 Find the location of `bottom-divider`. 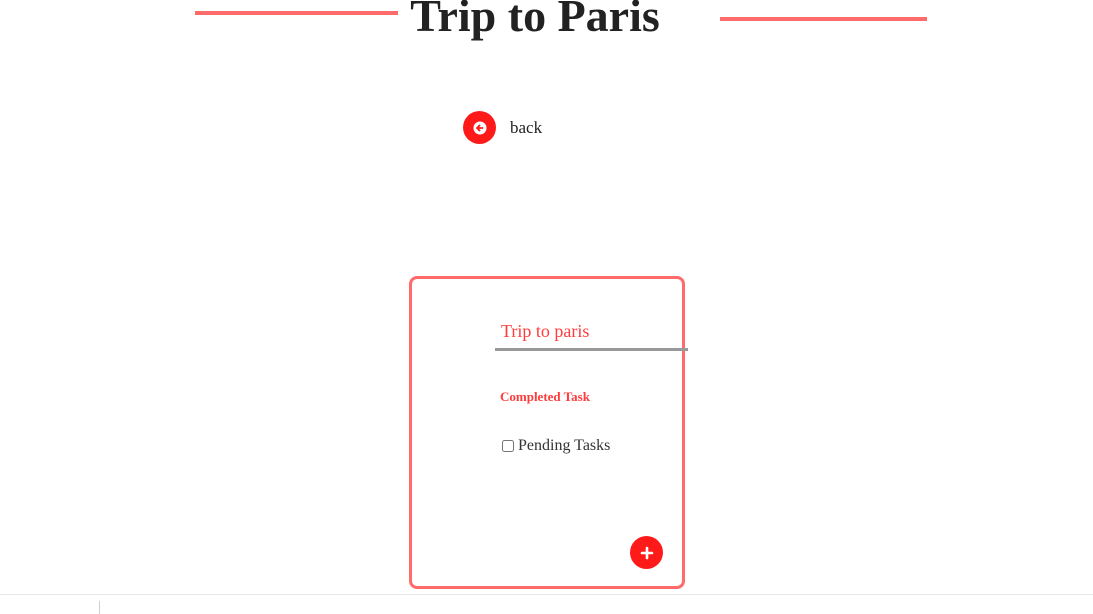

bottom-divider is located at coordinates (99, 607).